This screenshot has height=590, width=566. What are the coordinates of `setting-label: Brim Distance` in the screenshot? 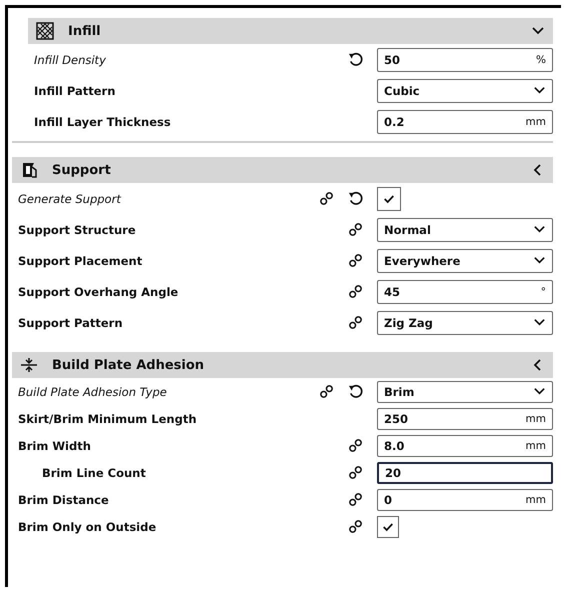 It's located at (64, 499).